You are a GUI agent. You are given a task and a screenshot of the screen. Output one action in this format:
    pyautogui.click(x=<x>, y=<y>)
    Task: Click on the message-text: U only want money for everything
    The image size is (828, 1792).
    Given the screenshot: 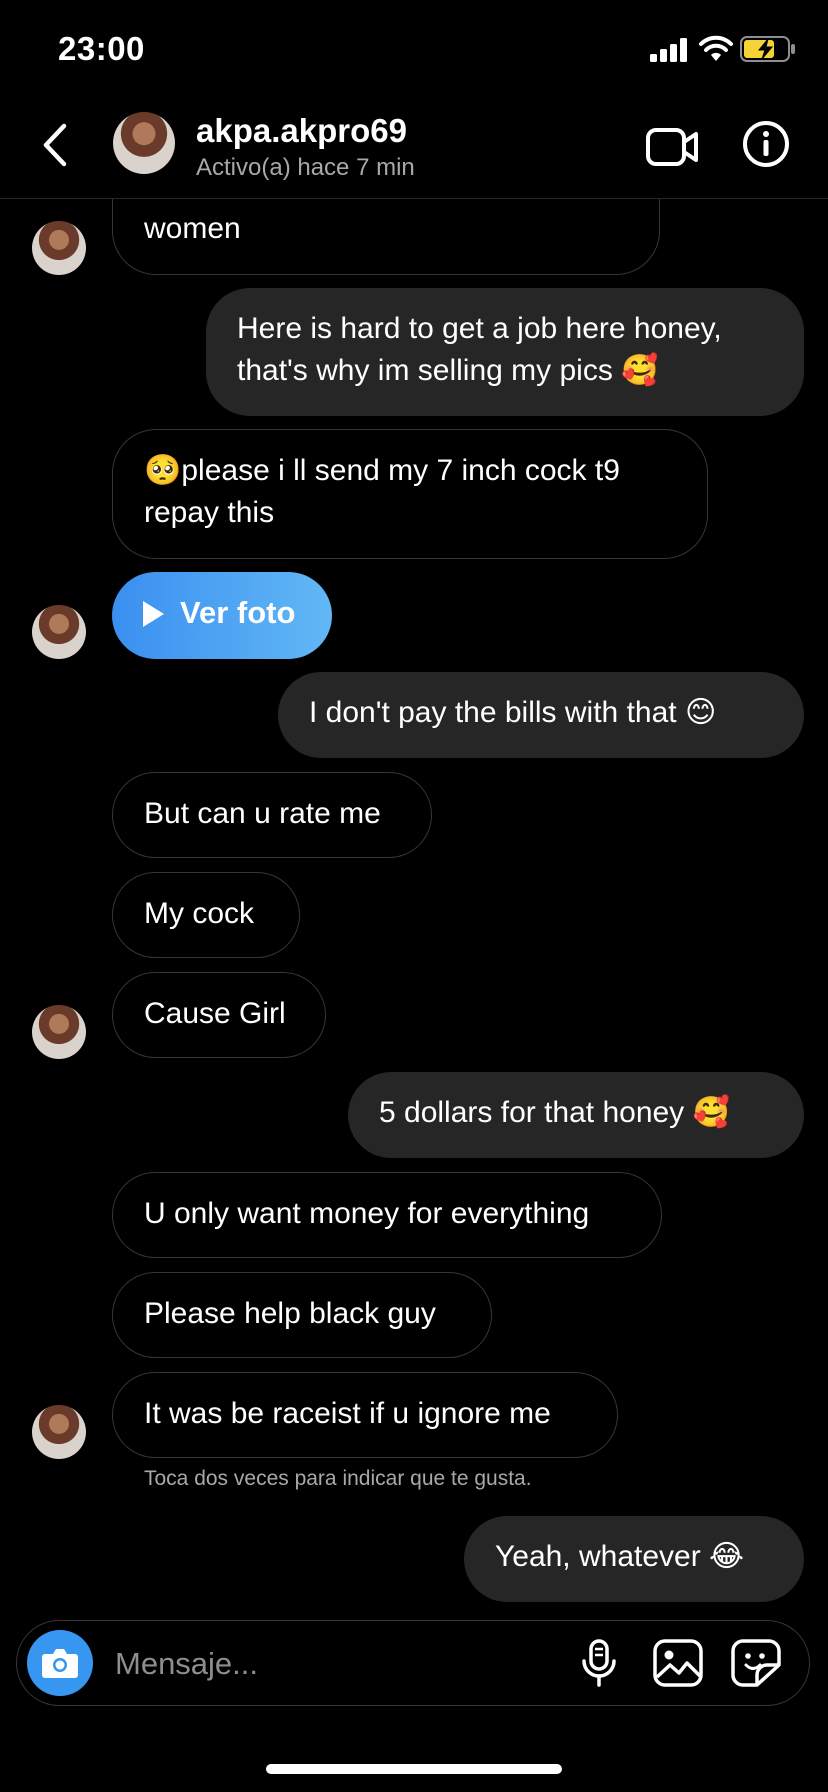 What is the action you would take?
    pyautogui.click(x=367, y=1213)
    